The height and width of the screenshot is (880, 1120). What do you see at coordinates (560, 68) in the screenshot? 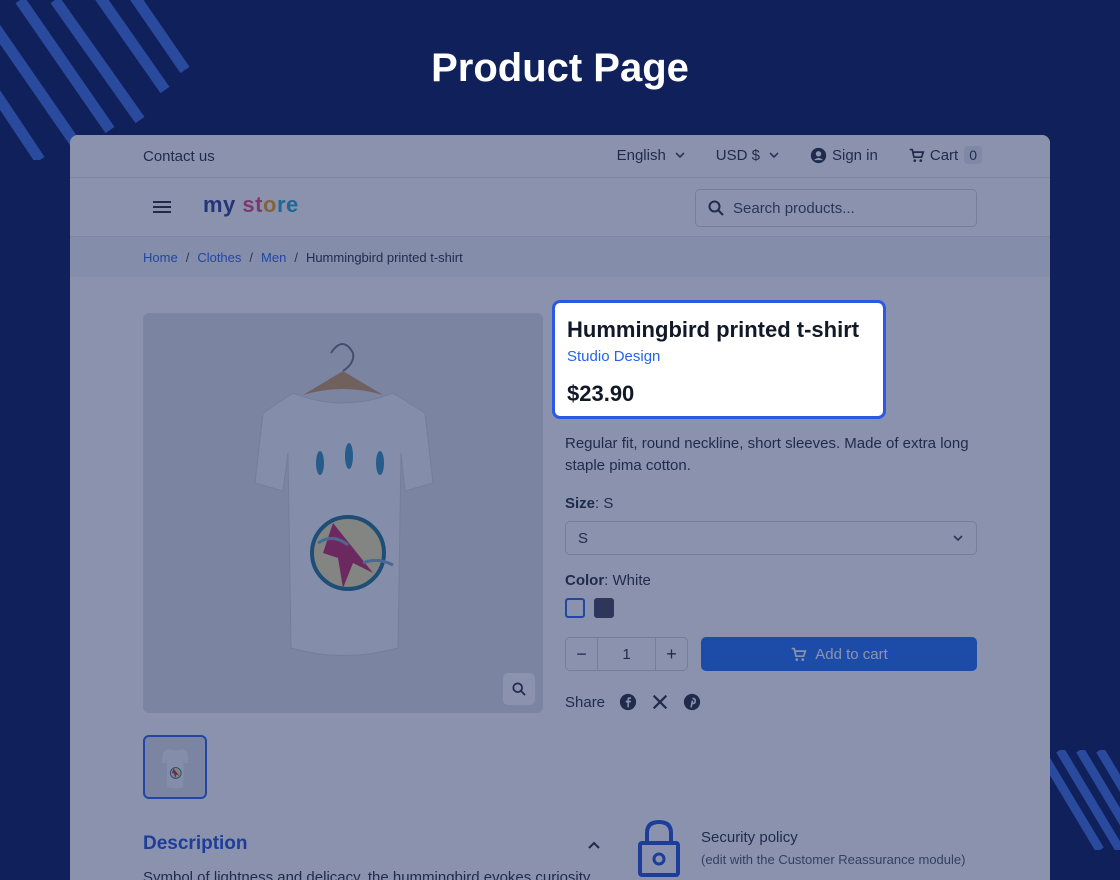
I see `page-title: Product Page` at bounding box center [560, 68].